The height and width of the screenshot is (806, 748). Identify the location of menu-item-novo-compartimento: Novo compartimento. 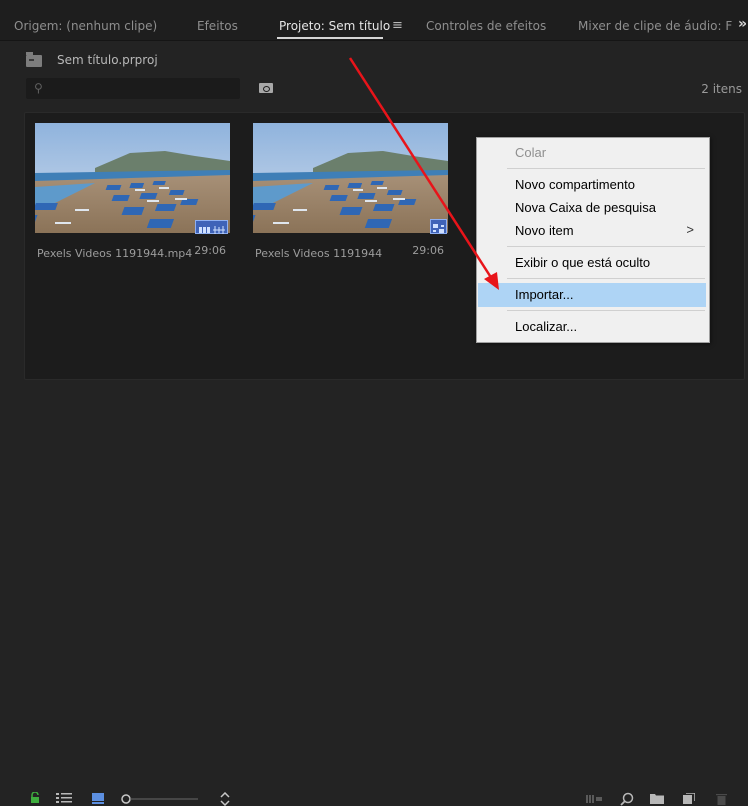
(592, 185).